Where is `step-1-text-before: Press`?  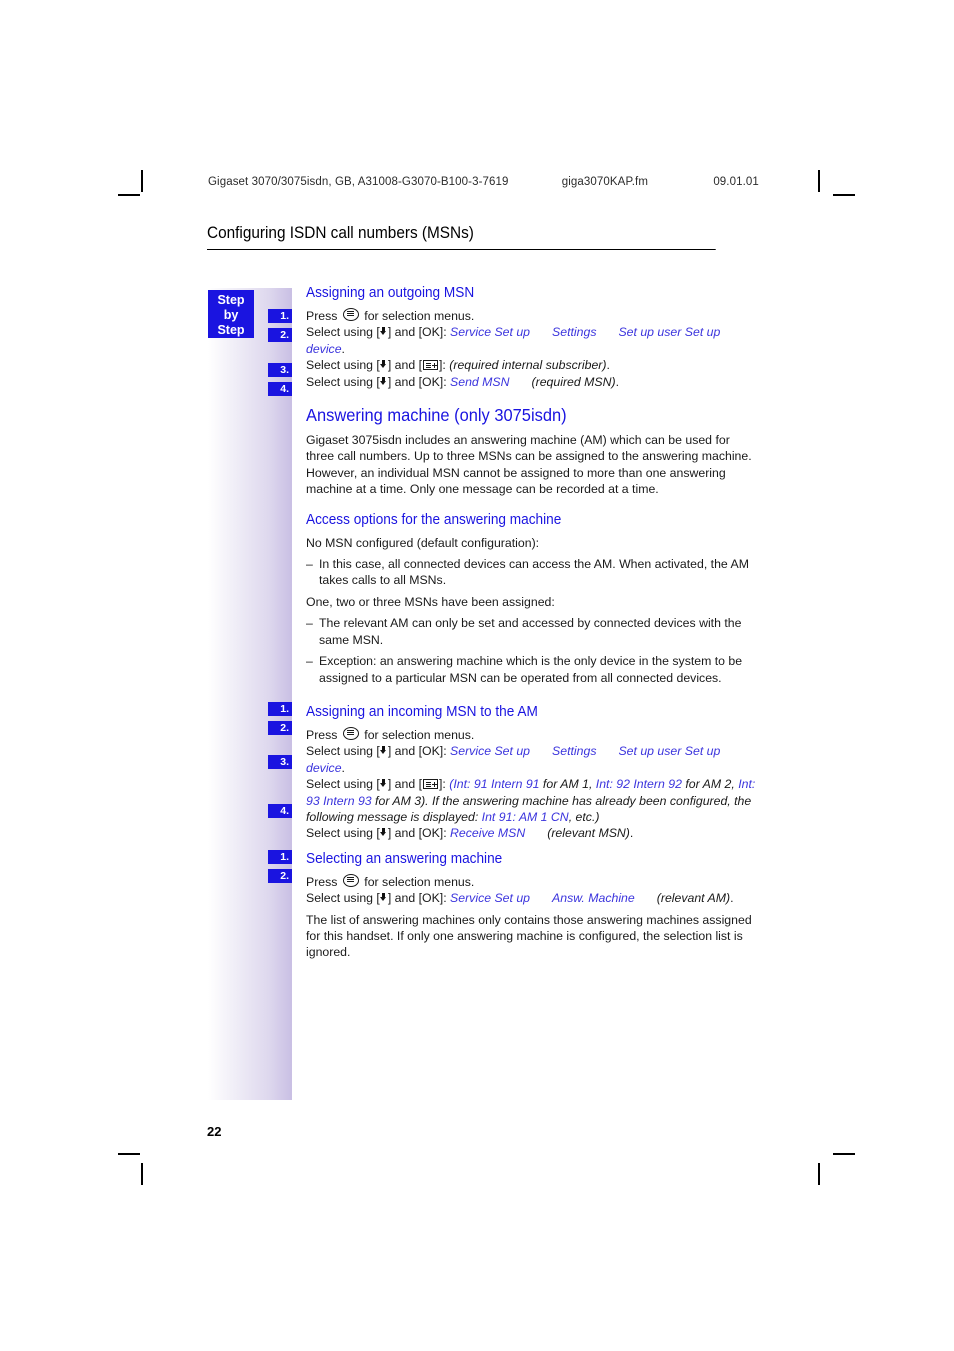 step-1-text-before: Press is located at coordinates (322, 316).